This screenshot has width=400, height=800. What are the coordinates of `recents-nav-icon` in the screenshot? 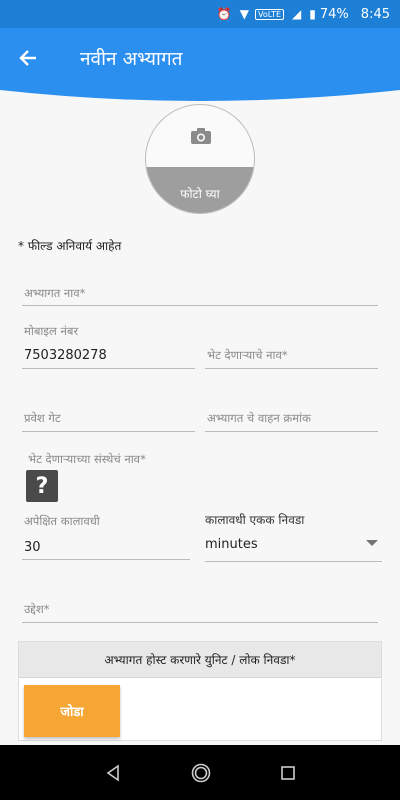 It's located at (288, 773).